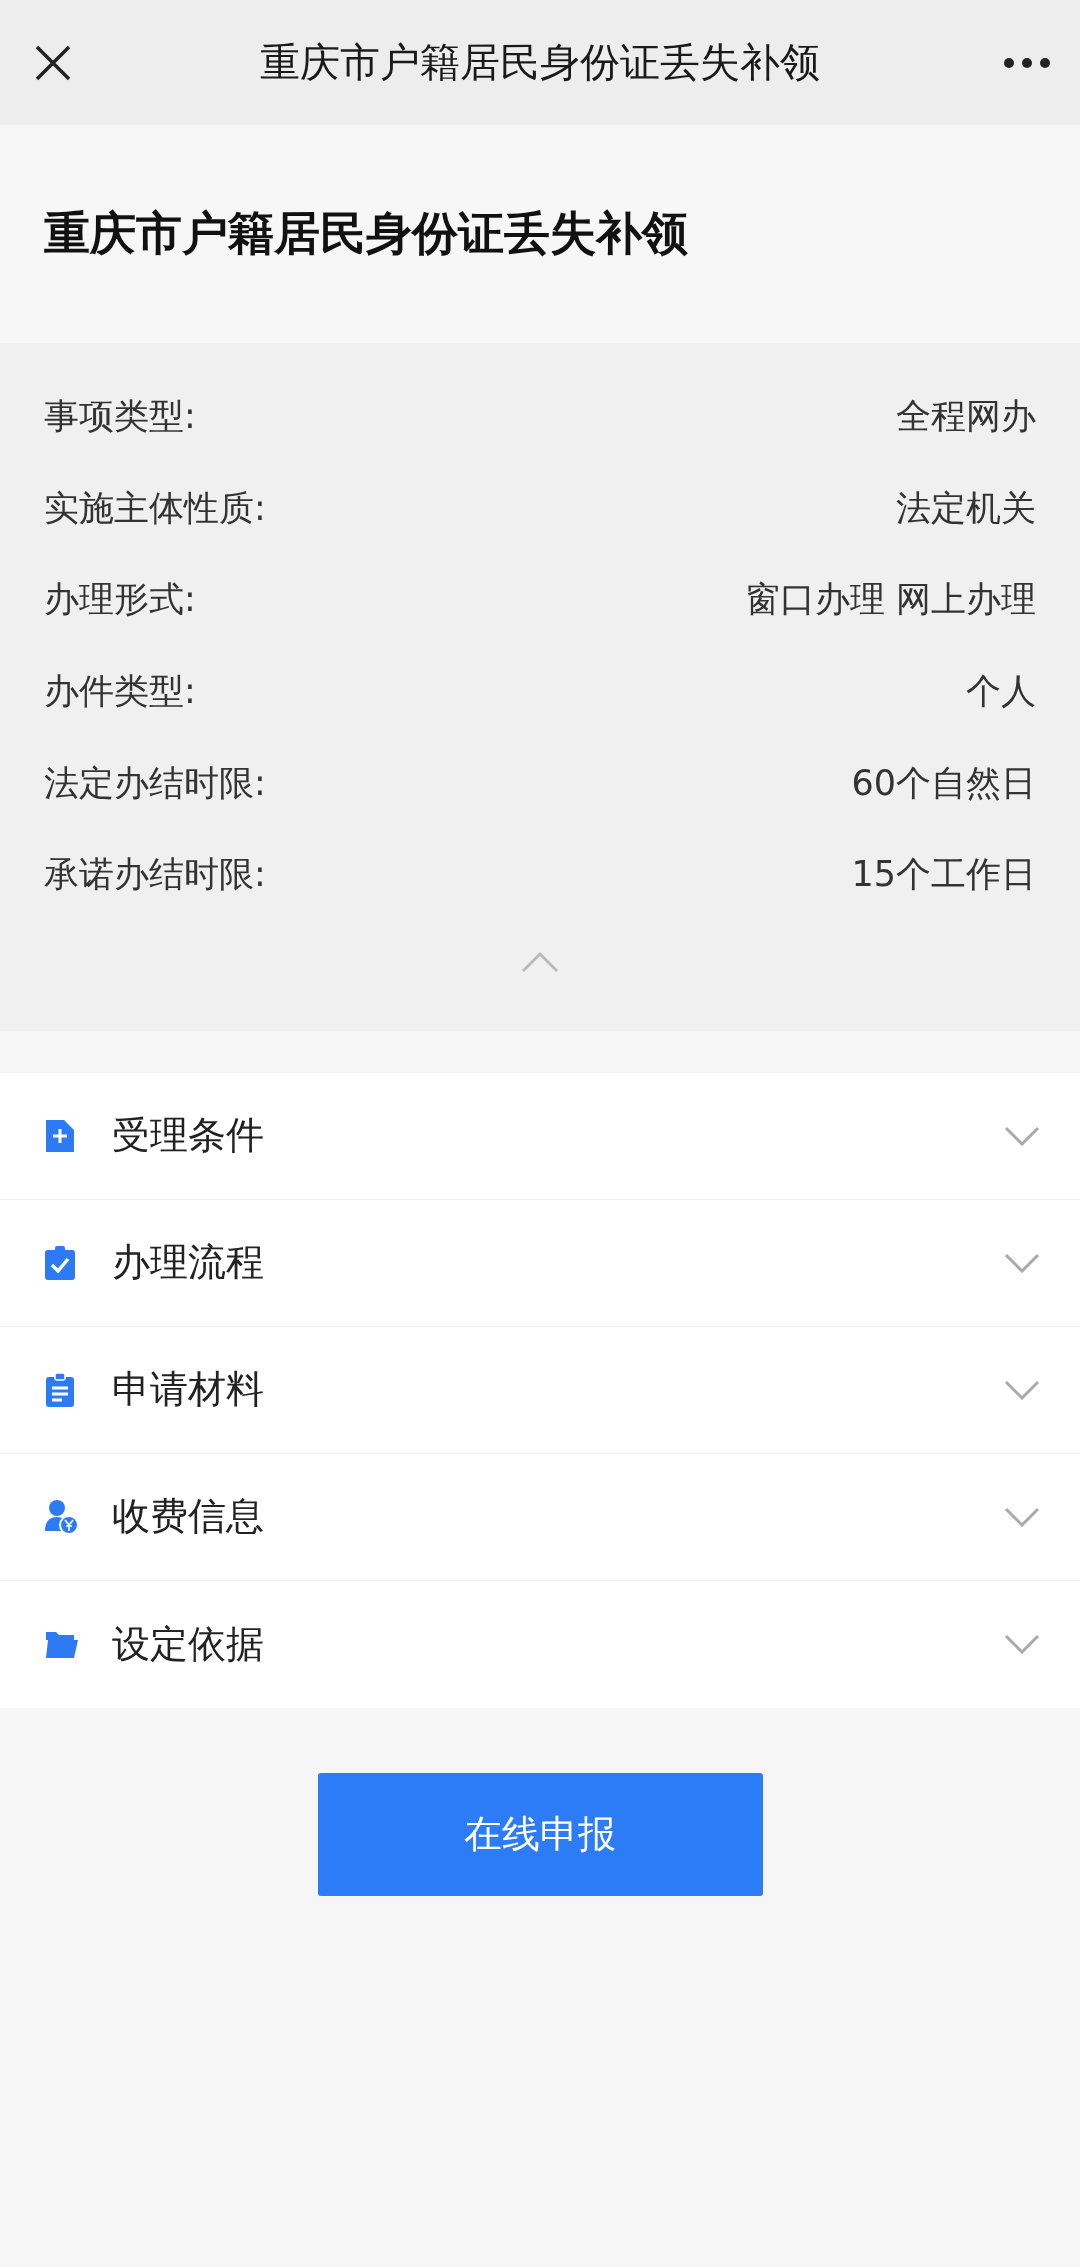  I want to click on detail-value: 全程网办, so click(966, 417).